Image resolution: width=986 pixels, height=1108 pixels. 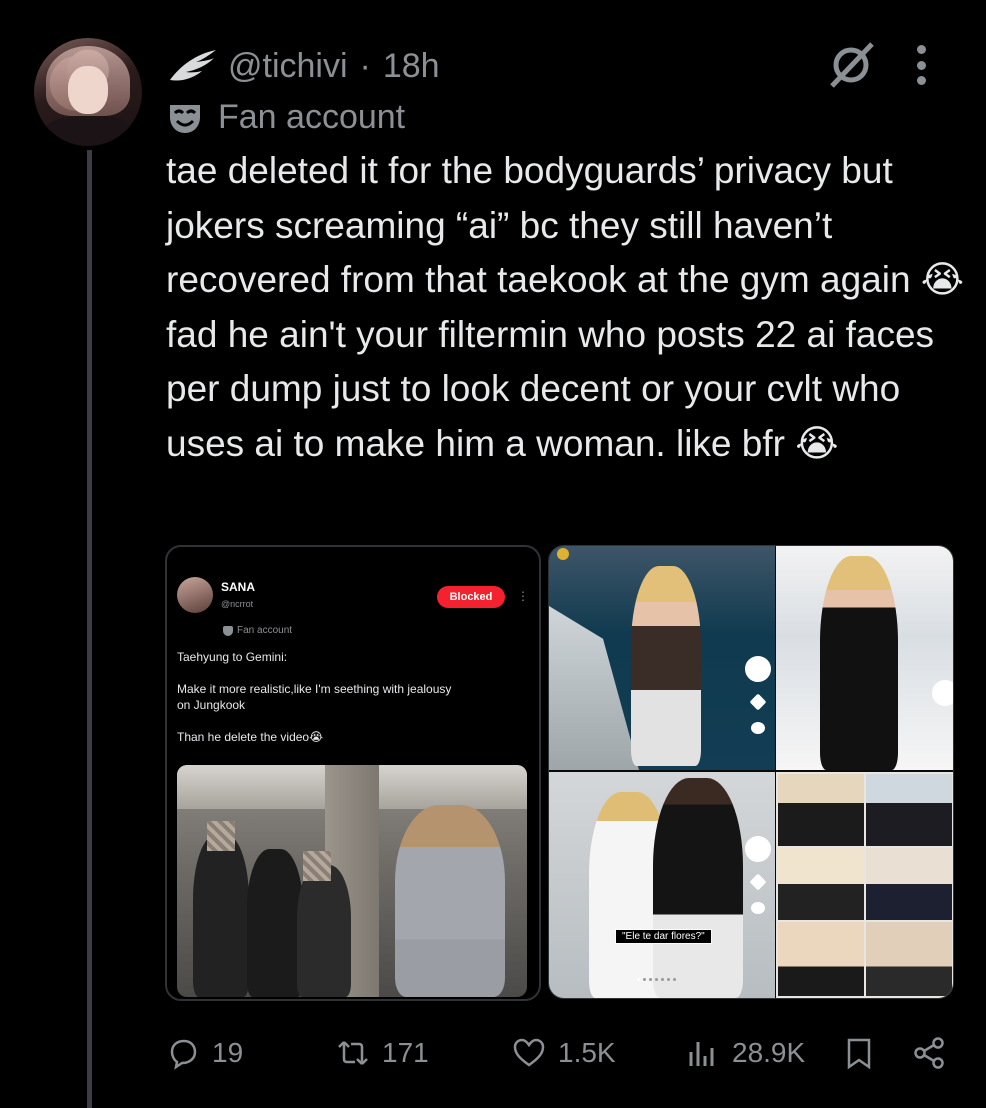 I want to click on repost-button: 171, so click(x=382, y=1053).